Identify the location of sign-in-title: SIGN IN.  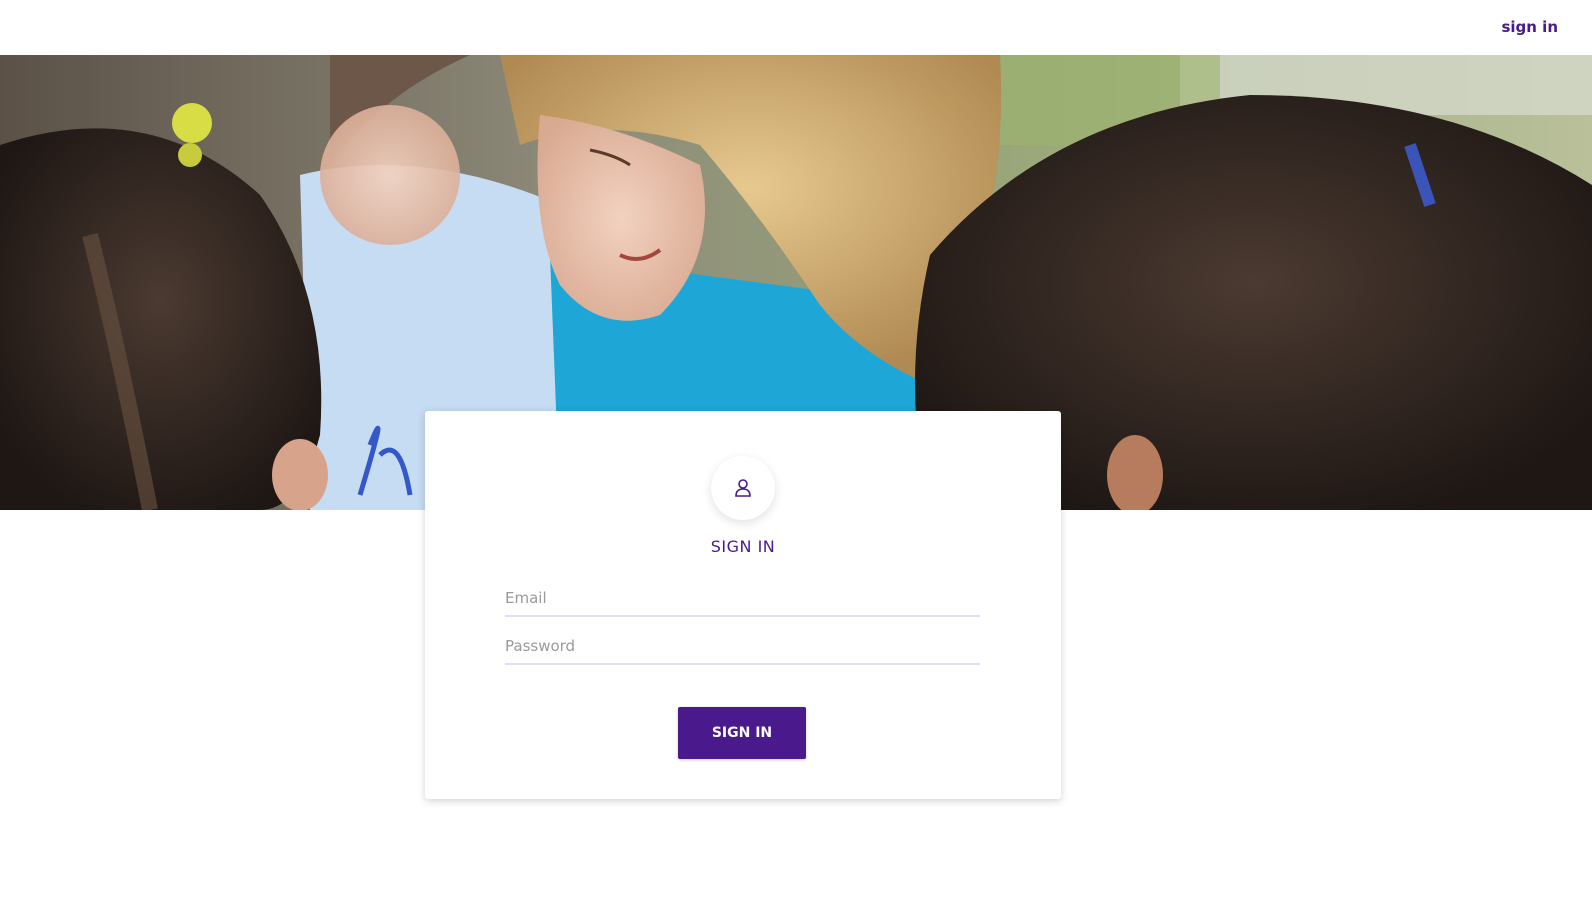
(743, 546).